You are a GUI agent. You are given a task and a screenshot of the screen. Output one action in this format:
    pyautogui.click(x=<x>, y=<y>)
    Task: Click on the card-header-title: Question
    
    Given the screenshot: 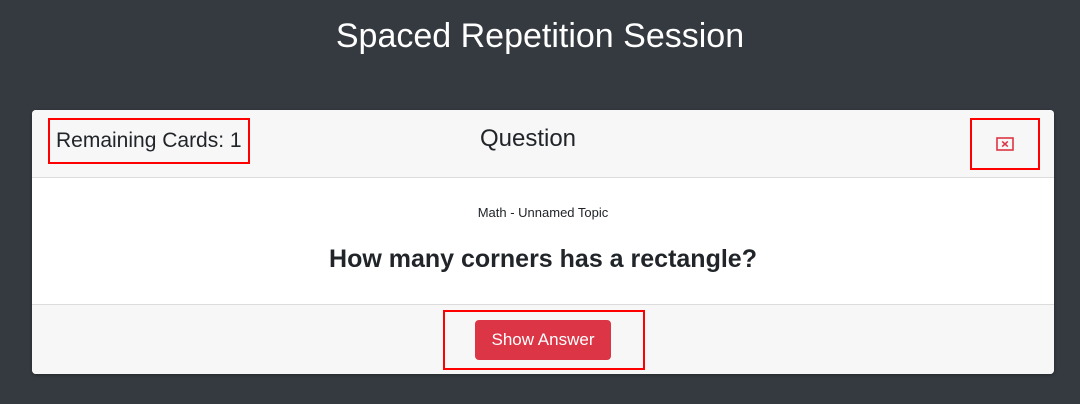 What is the action you would take?
    pyautogui.click(x=528, y=138)
    